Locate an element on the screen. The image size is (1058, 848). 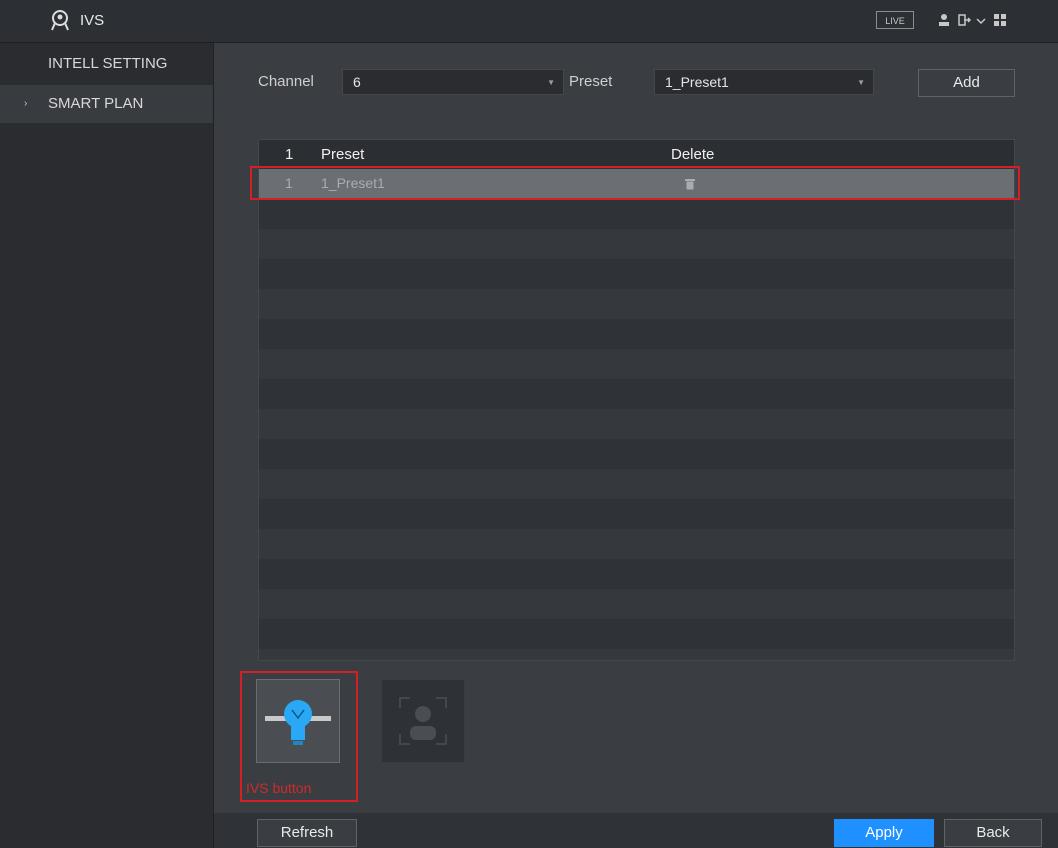
chevron-down-icon is located at coordinates (981, 20).